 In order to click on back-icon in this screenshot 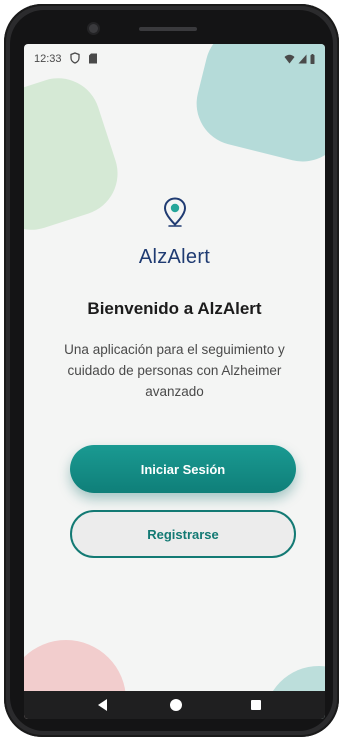, I will do `click(102, 705)`.